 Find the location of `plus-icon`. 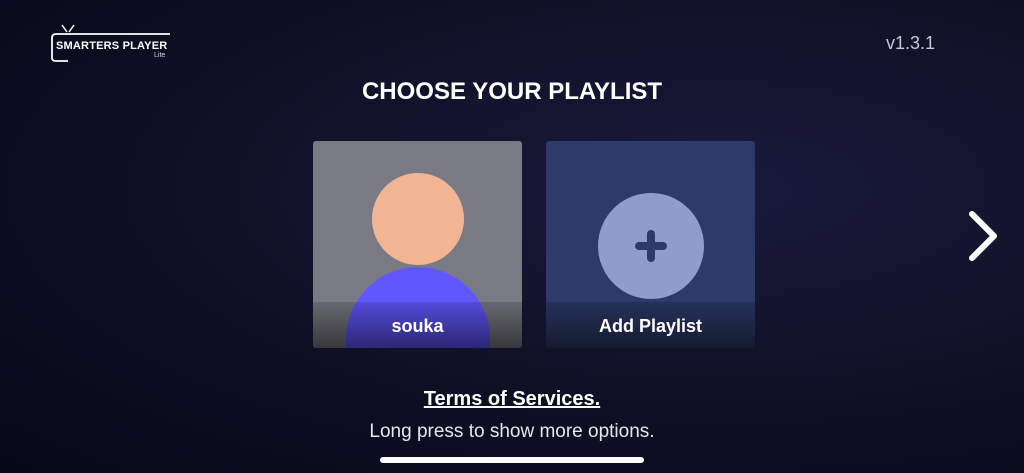

plus-icon is located at coordinates (651, 246).